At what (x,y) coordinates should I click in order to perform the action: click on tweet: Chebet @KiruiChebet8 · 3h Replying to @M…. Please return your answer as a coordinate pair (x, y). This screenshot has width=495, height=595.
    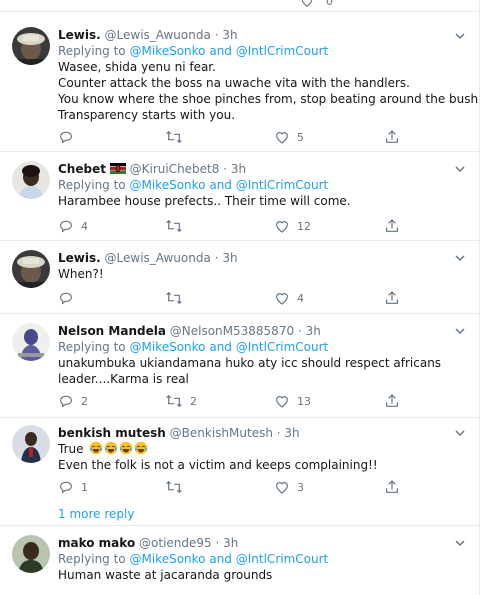
    Looking at the image, I should click on (239, 197).